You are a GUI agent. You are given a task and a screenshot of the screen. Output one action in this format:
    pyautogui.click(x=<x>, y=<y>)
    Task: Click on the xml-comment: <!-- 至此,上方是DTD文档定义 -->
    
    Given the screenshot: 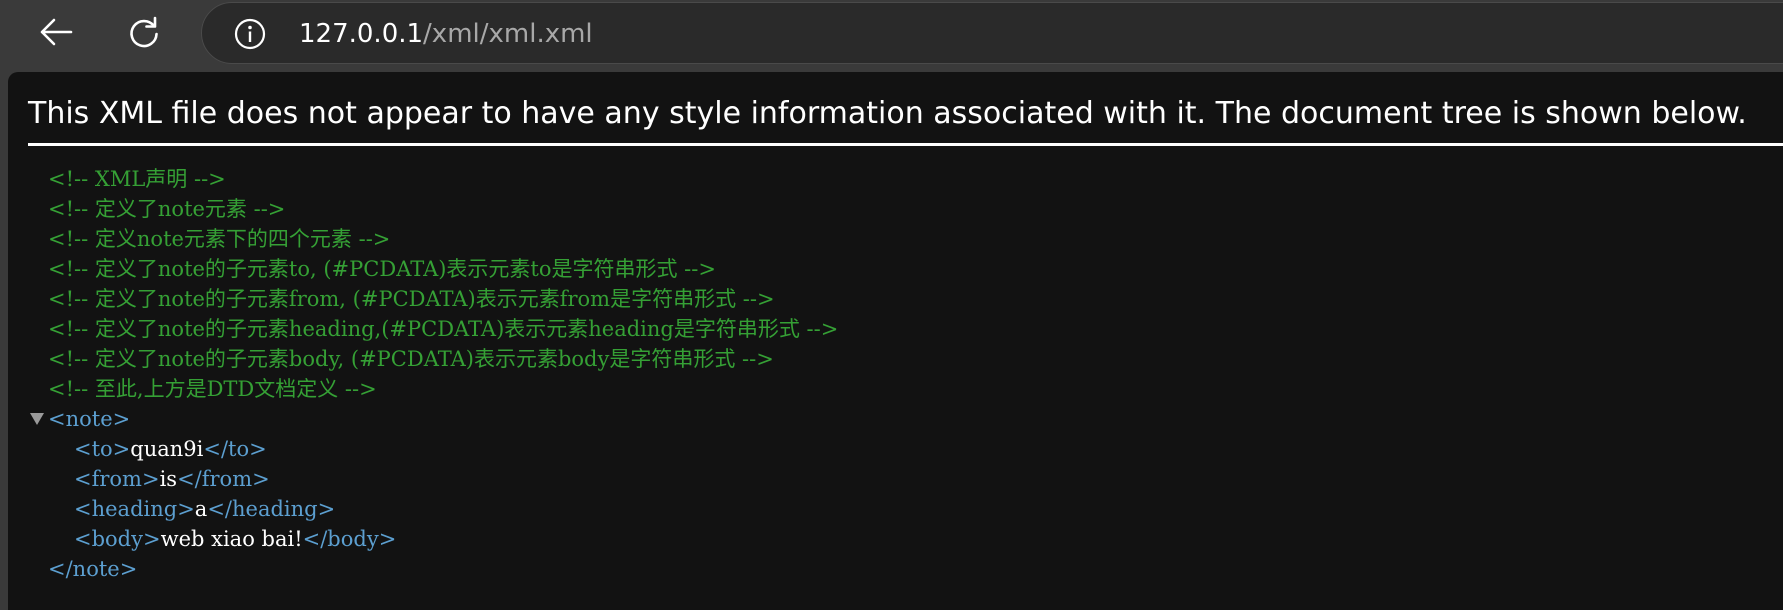 What is the action you would take?
    pyautogui.click(x=212, y=389)
    